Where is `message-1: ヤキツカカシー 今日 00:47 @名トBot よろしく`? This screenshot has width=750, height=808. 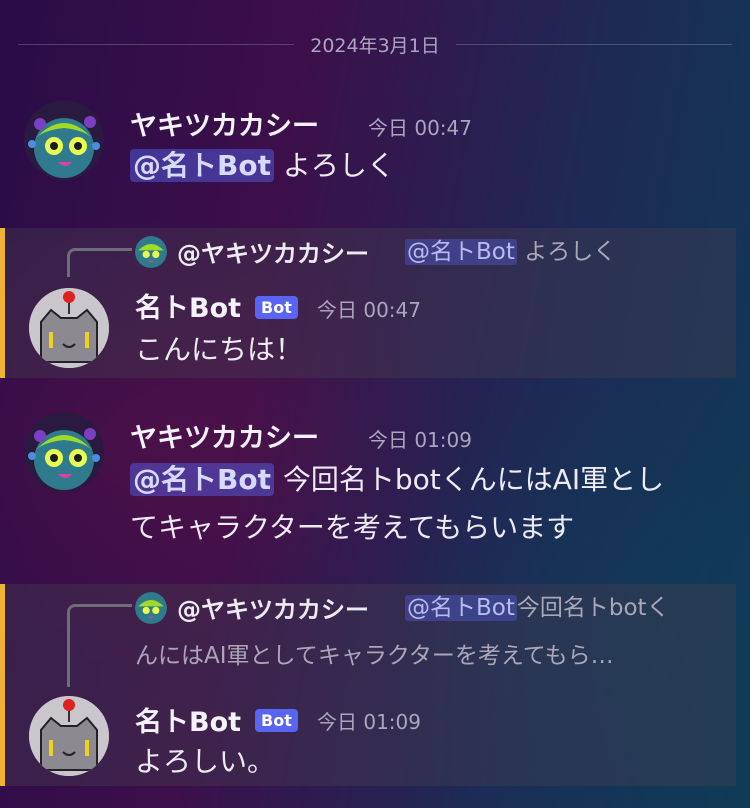 message-1: ヤキツカカシー 今日 00:47 @名トBot よろしく is located at coordinates (368, 145).